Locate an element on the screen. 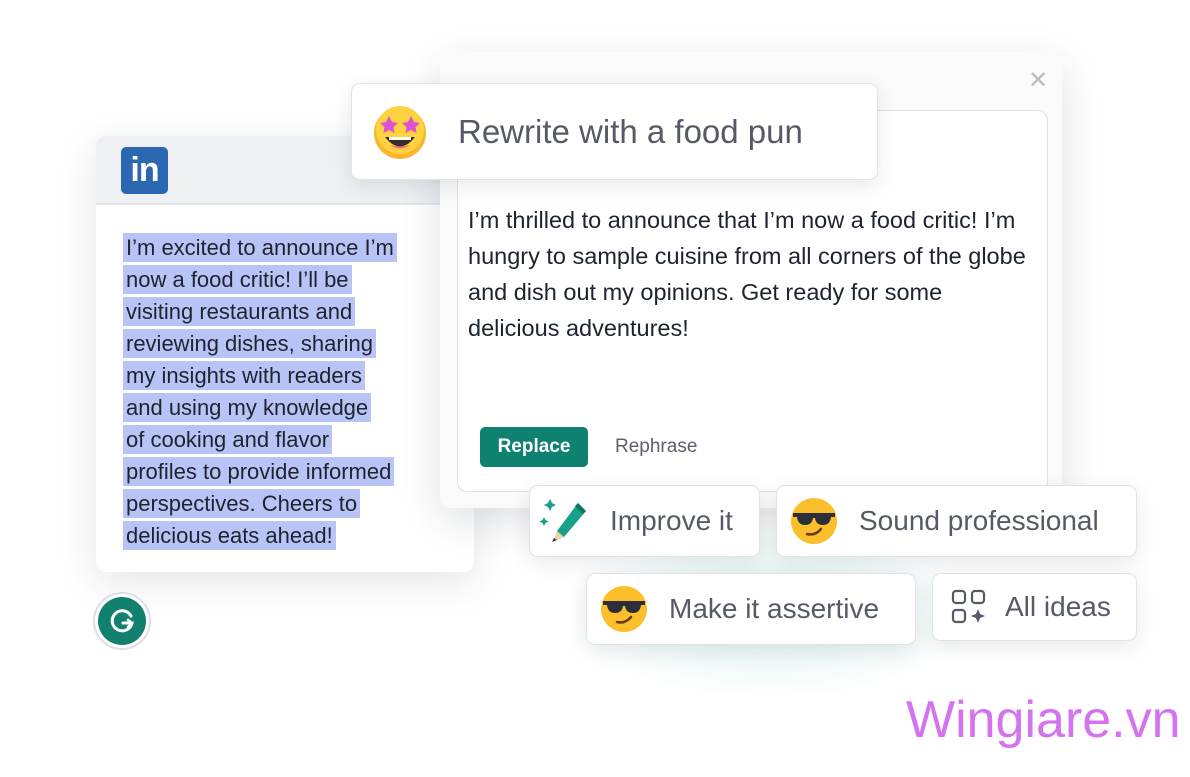  suggestion-all-ideas: All ideas is located at coordinates (1034, 607).